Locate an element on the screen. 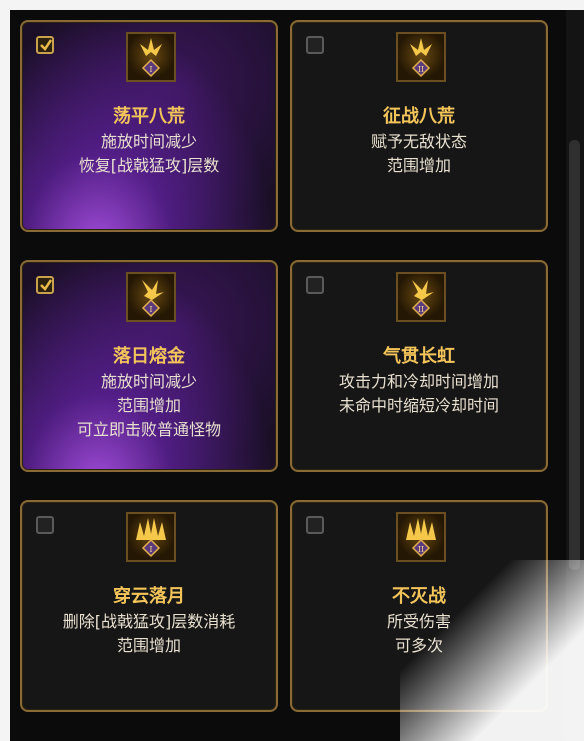 This screenshot has width=584, height=741. skill-card-4: II 气贯长虹 攻击力和冷却时间增加 未命中时缩短冷却时间 is located at coordinates (419, 366).